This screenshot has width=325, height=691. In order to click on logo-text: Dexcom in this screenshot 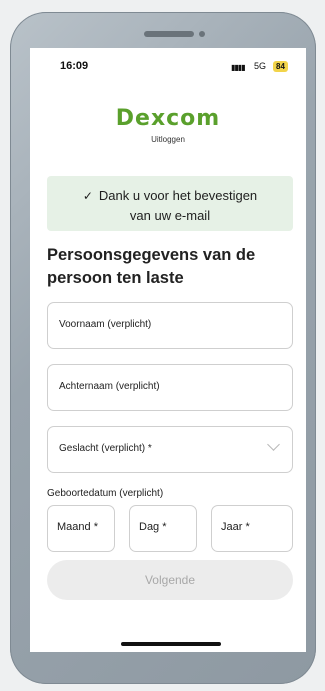, I will do `click(168, 118)`.